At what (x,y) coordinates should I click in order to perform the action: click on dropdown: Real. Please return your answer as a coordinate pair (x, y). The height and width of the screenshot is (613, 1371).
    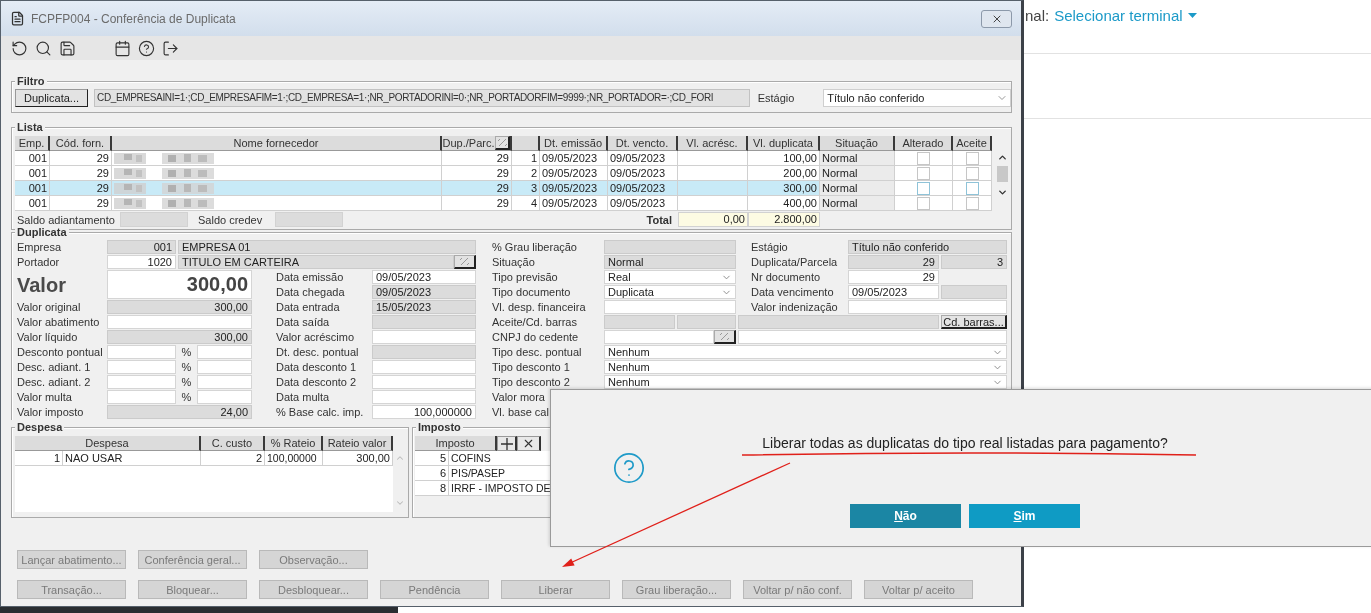
    Looking at the image, I should click on (670, 277).